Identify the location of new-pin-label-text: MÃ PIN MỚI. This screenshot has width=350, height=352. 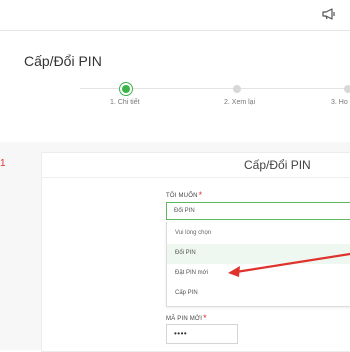
(184, 319).